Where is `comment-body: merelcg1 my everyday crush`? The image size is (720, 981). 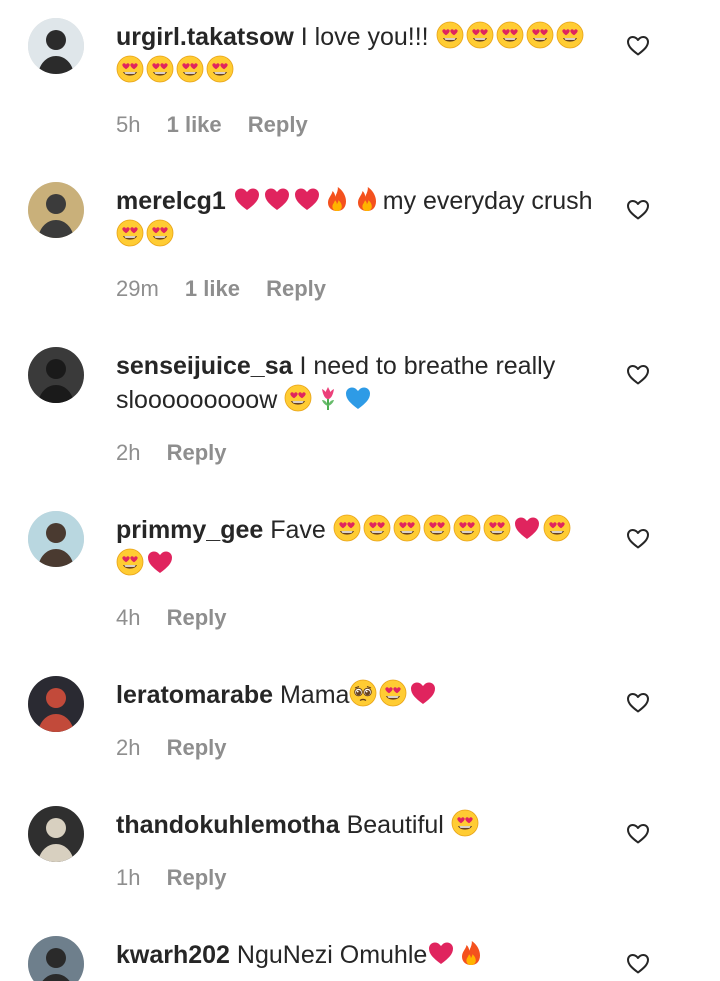
comment-body: merelcg1 my everyday crush is located at coordinates (355, 218).